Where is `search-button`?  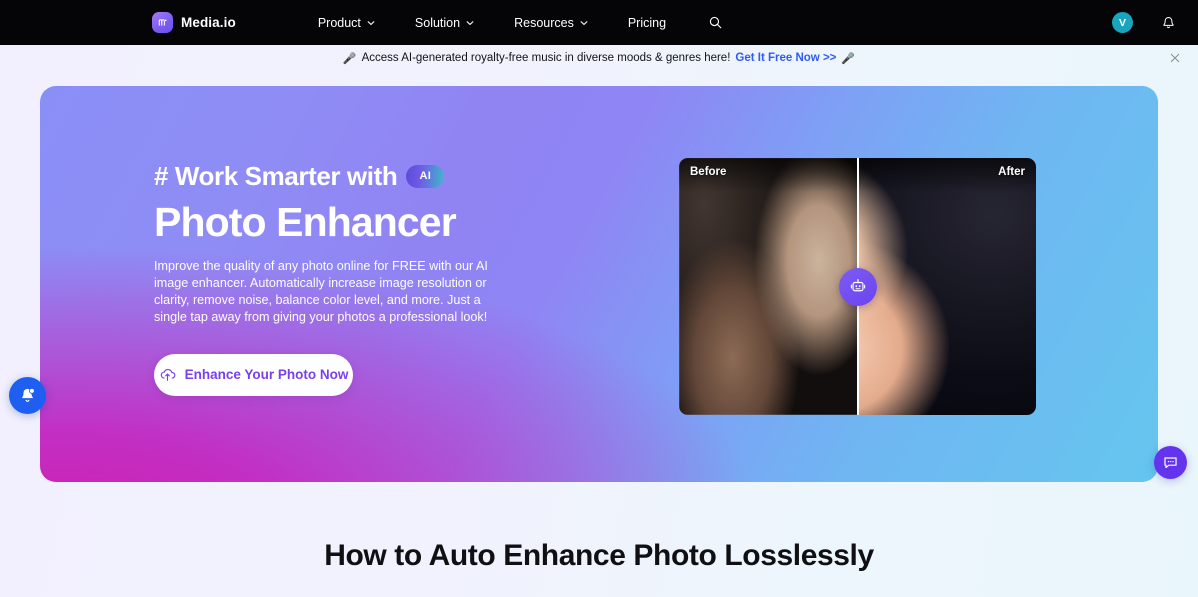
search-button is located at coordinates (715, 22).